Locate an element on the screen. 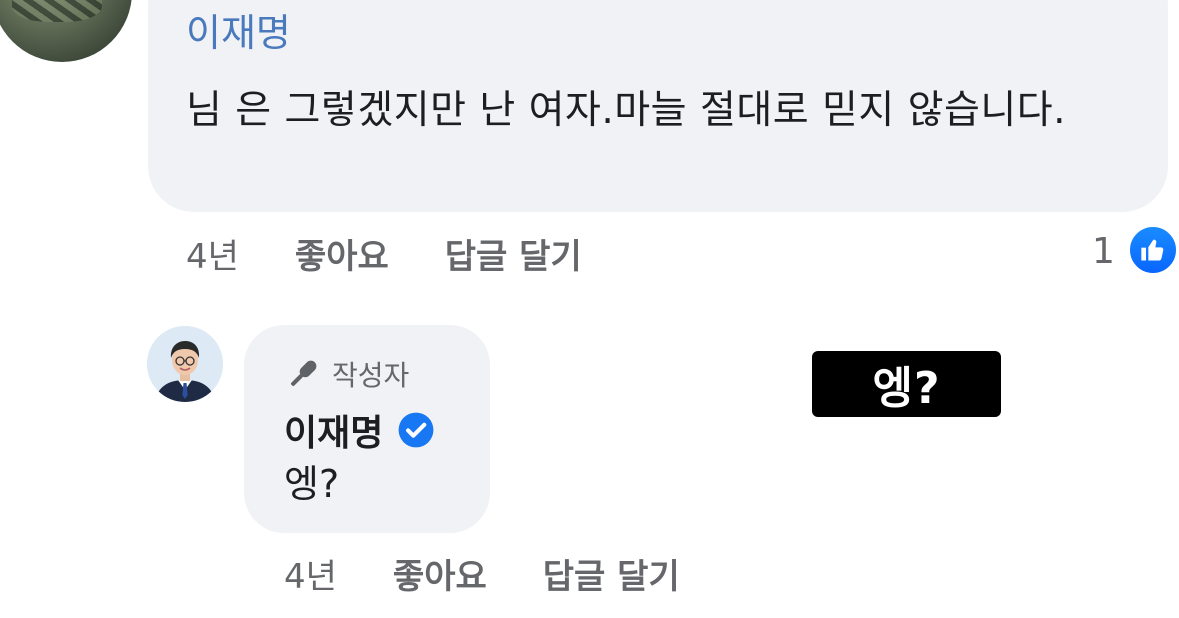 The width and height of the screenshot is (1179, 618). comment-like-button: 좋아요 is located at coordinates (342, 253).